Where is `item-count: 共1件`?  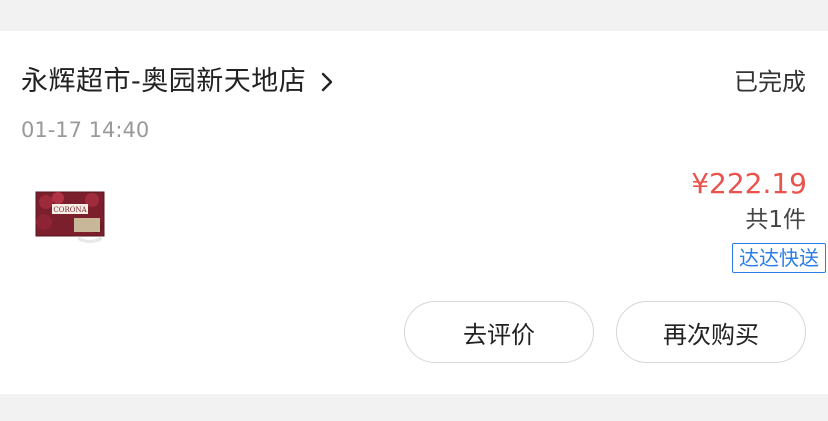 item-count: 共1件 is located at coordinates (775, 220).